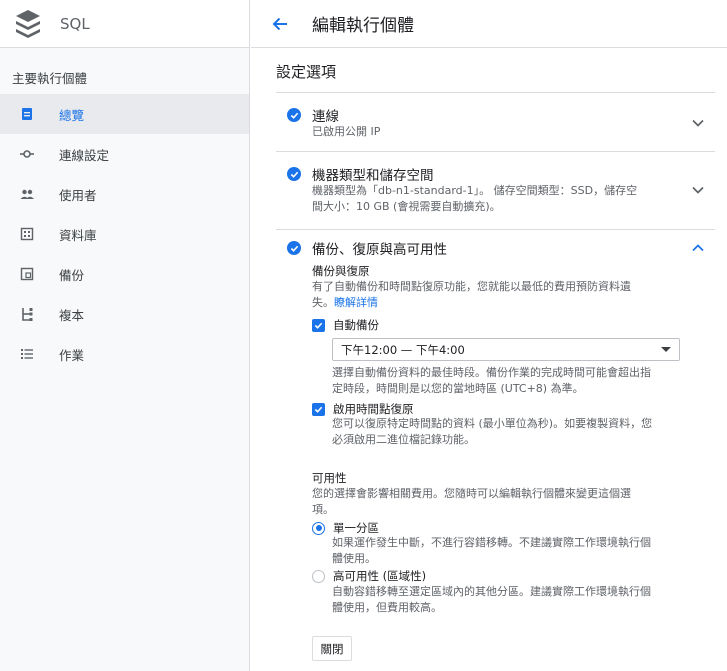  What do you see at coordinates (28, 23) in the screenshot?
I see `sql-logo-icon` at bounding box center [28, 23].